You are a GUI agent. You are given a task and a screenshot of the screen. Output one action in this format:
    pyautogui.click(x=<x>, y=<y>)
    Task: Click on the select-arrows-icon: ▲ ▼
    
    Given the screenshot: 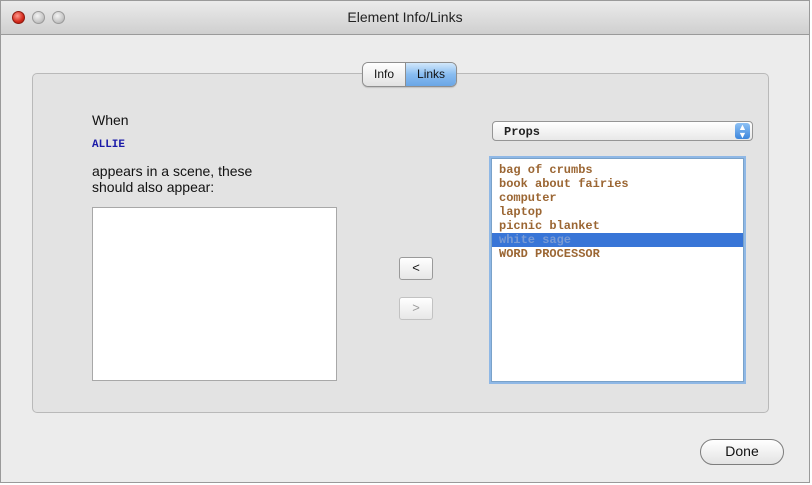 What is the action you would take?
    pyautogui.click(x=742, y=131)
    